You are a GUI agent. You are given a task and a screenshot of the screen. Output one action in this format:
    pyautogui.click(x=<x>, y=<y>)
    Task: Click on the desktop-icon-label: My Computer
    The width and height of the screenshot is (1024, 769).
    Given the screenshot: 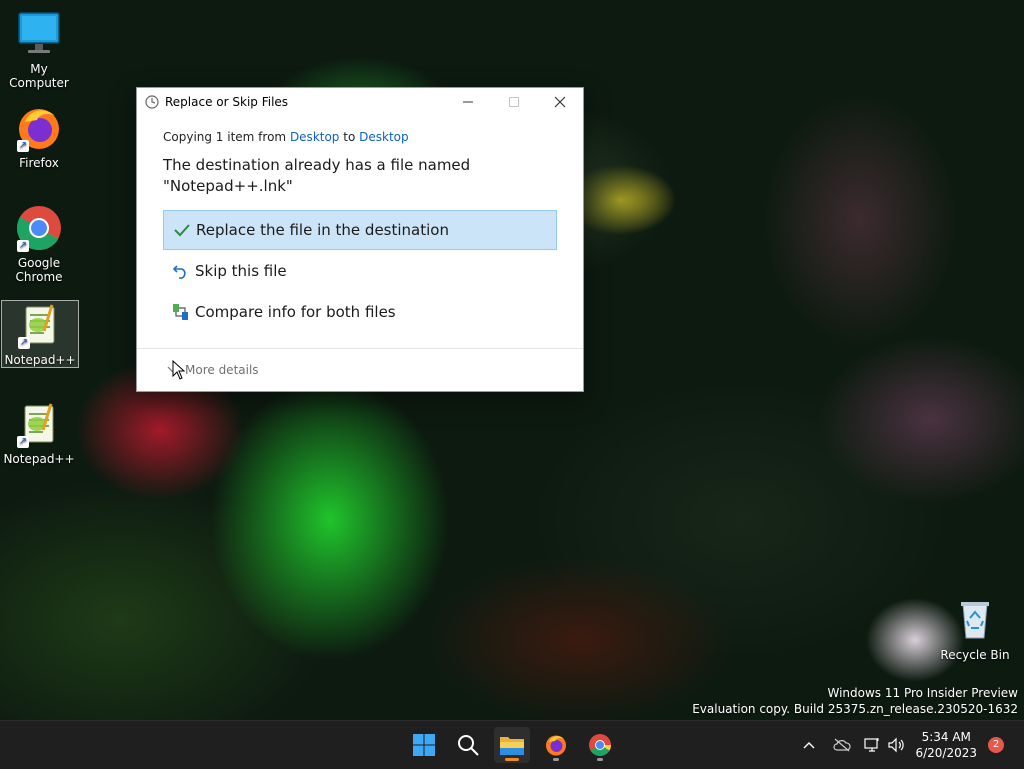 What is the action you would take?
    pyautogui.click(x=39, y=76)
    